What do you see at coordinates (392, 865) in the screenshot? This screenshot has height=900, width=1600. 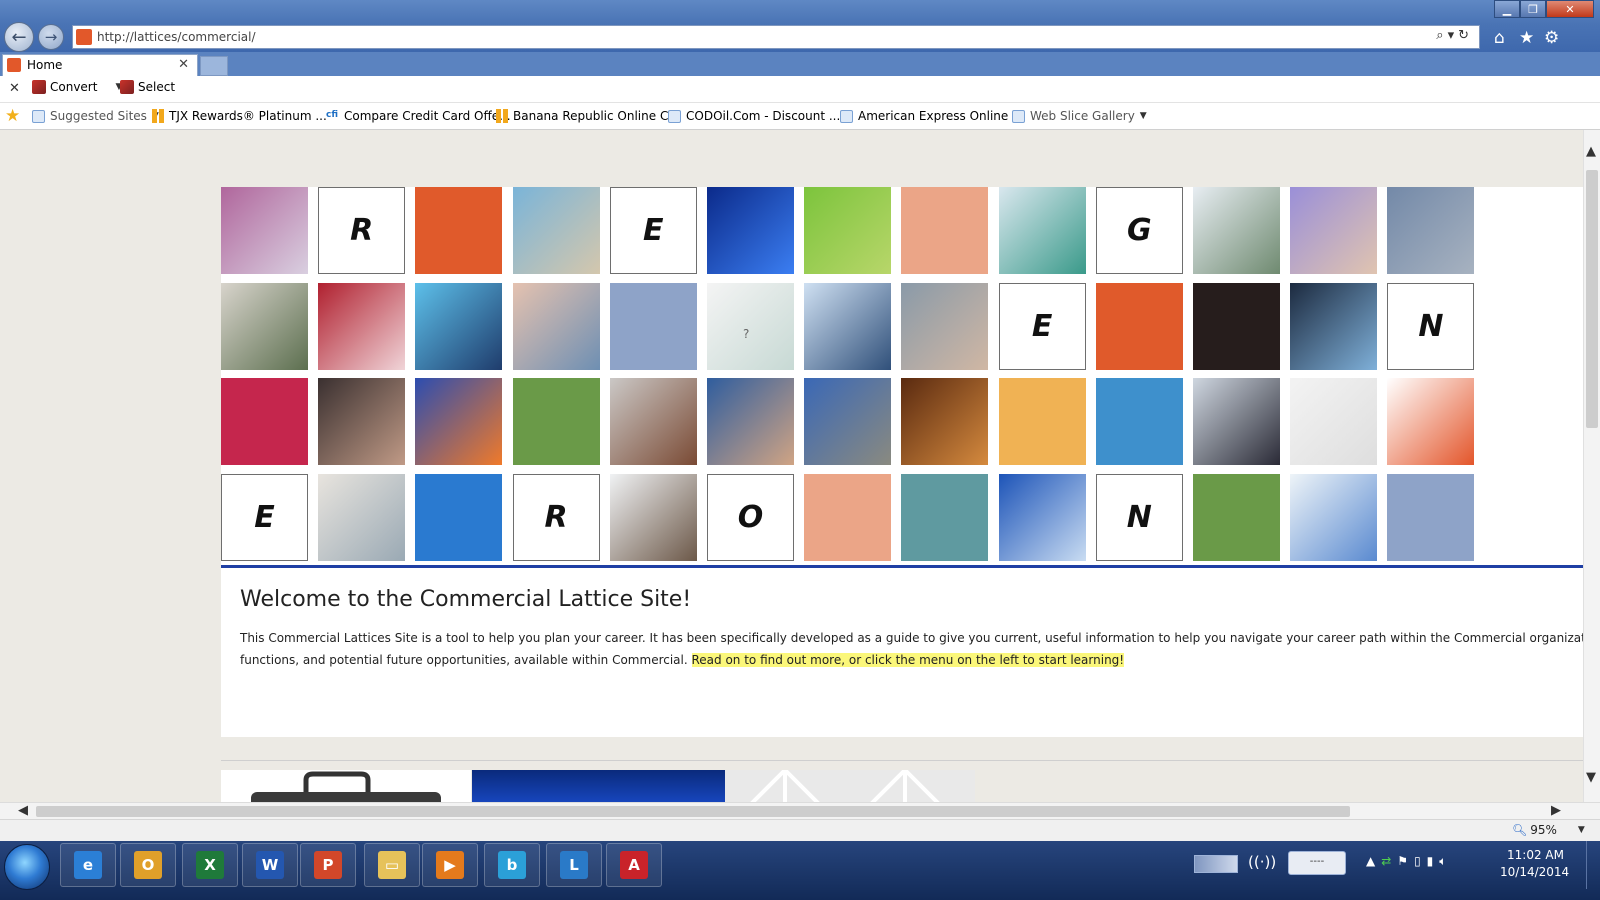 I see `taskbar-file-explorer-button: ▭` at bounding box center [392, 865].